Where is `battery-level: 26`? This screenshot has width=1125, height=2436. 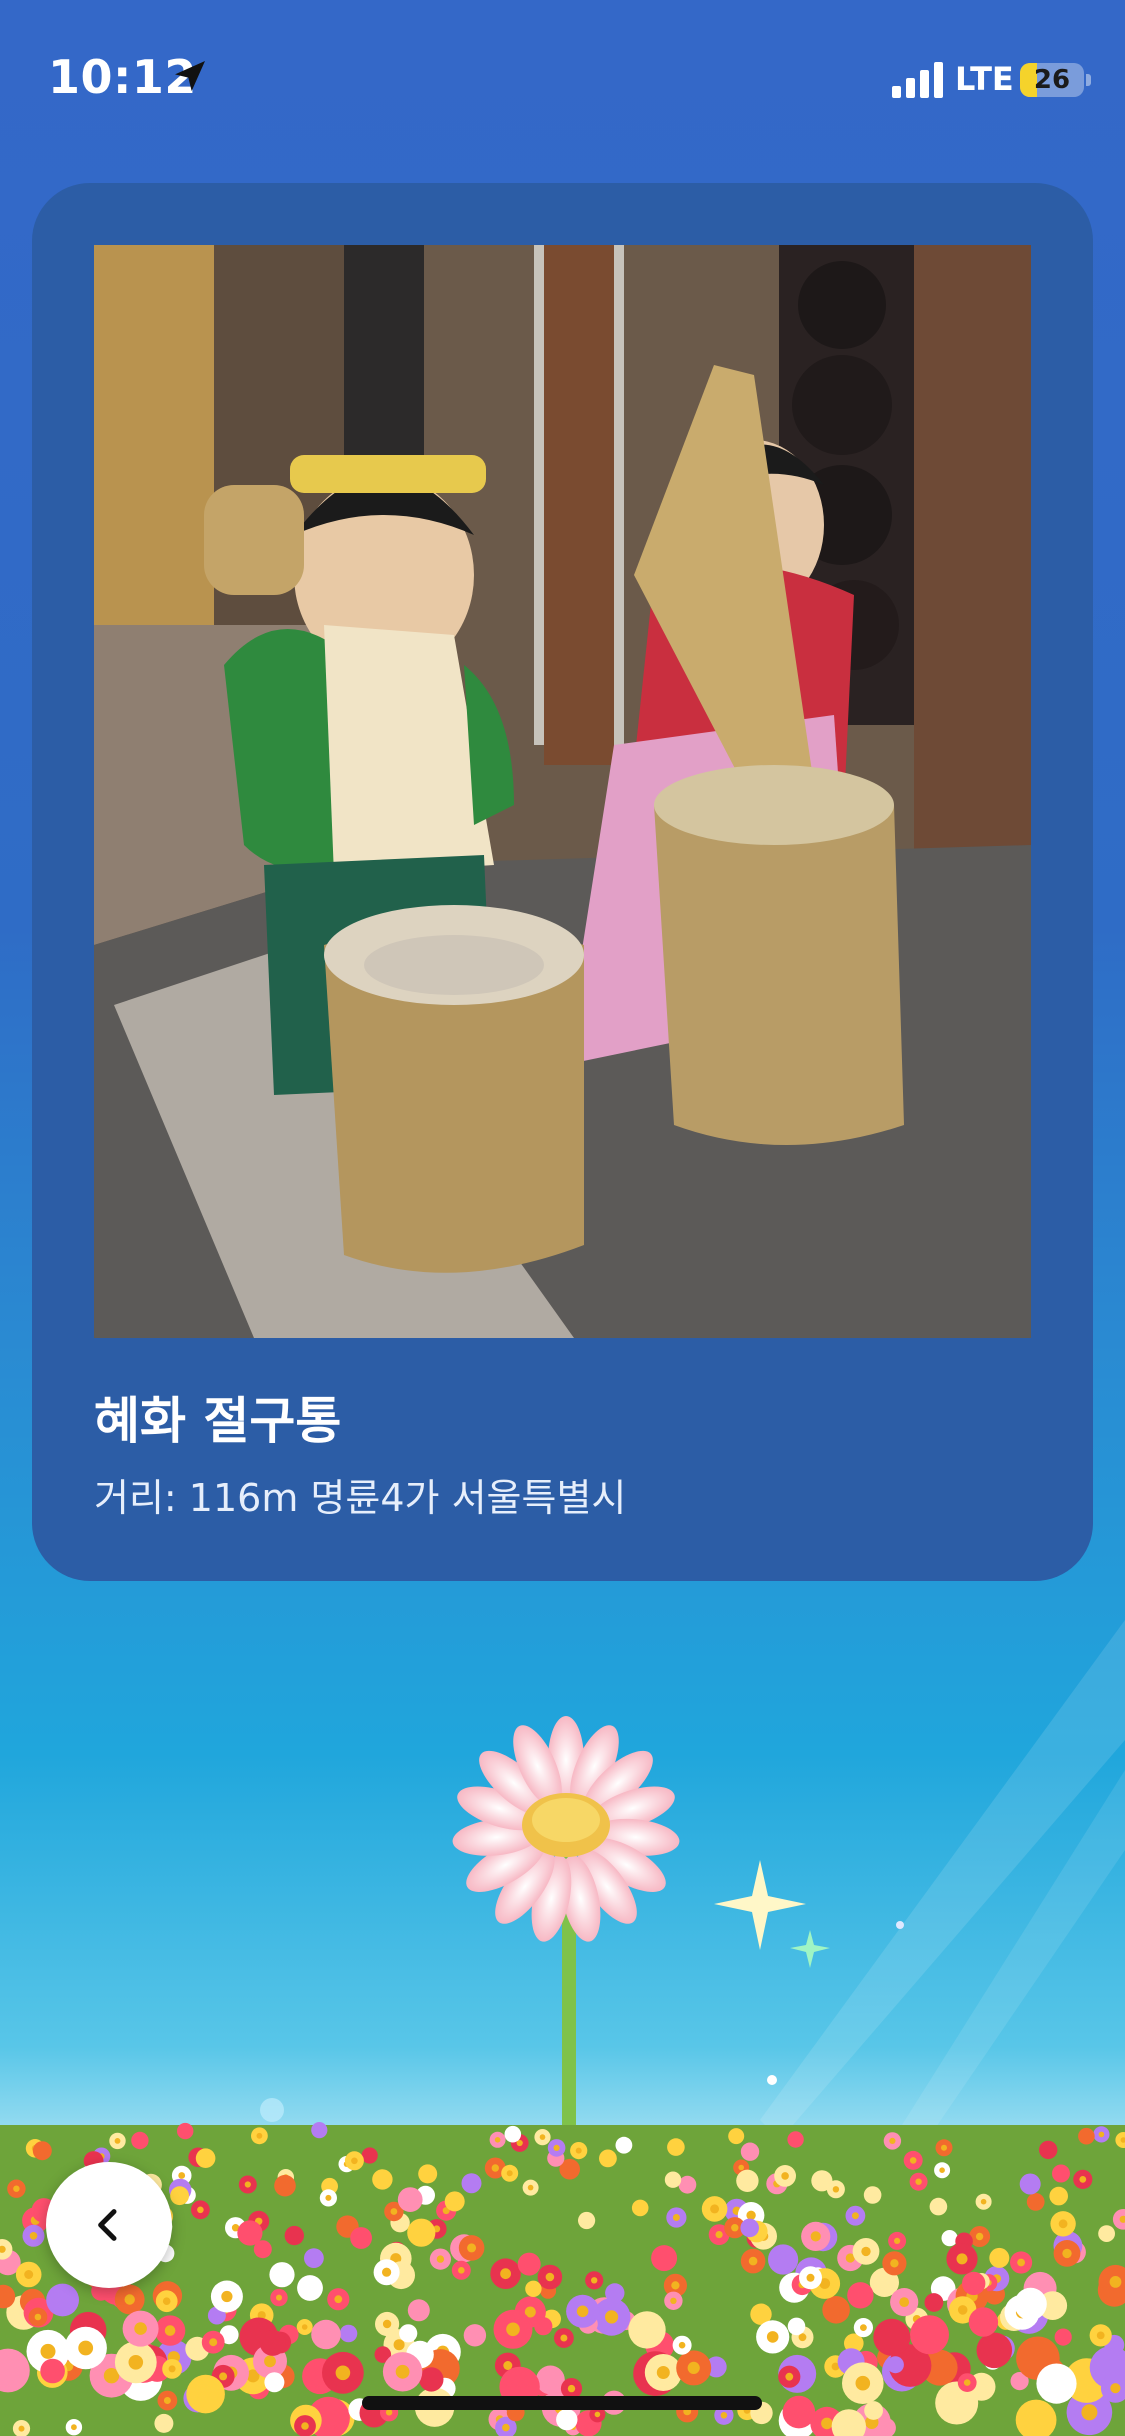 battery-level: 26 is located at coordinates (1052, 80).